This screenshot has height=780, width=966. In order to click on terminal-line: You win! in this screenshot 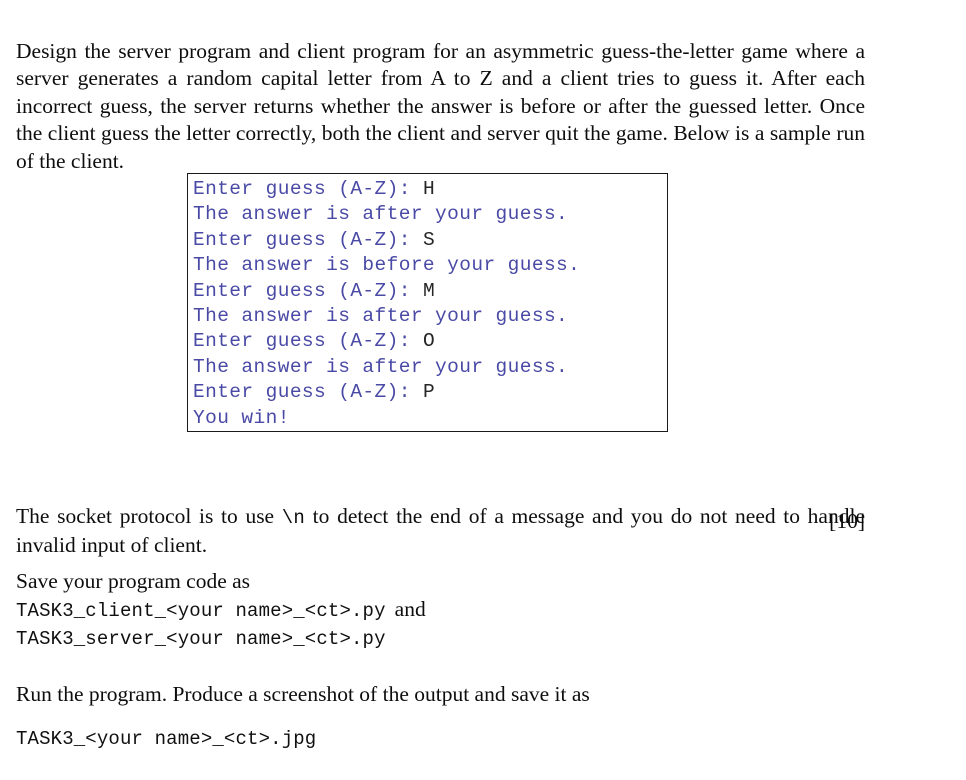, I will do `click(430, 418)`.